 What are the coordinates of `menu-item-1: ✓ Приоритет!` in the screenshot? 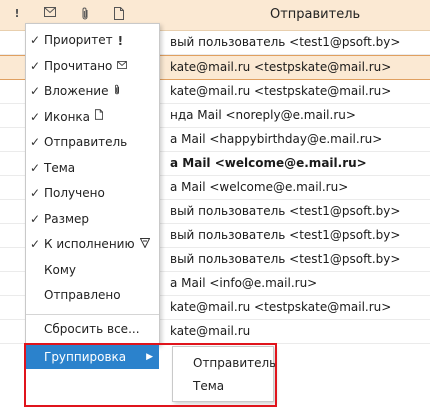 It's located at (92, 40).